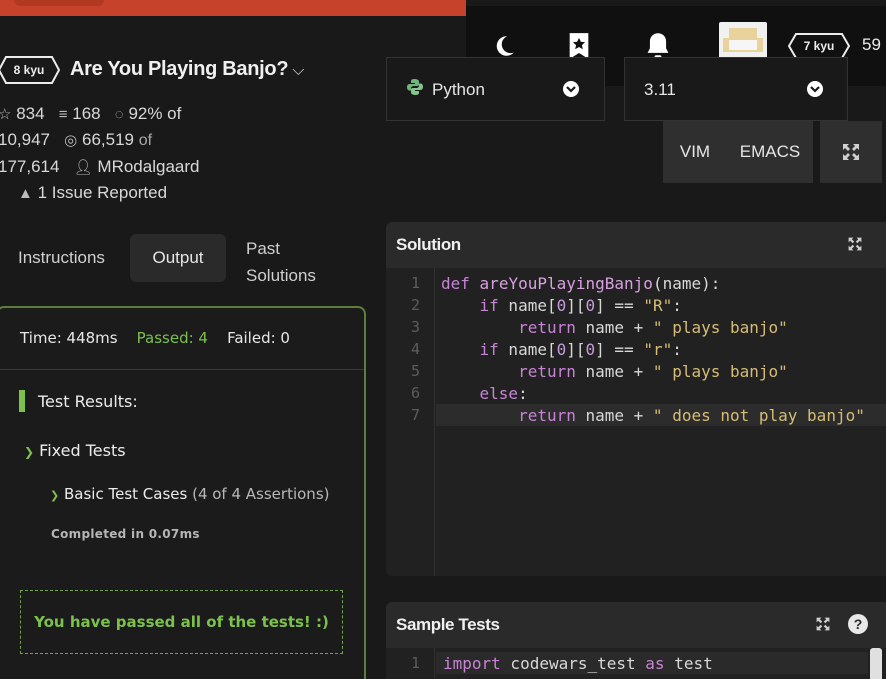 This screenshot has height=679, width=886. Describe the element at coordinates (636, 625) in the screenshot. I see `sample-tests-header: Sample Tests` at that location.